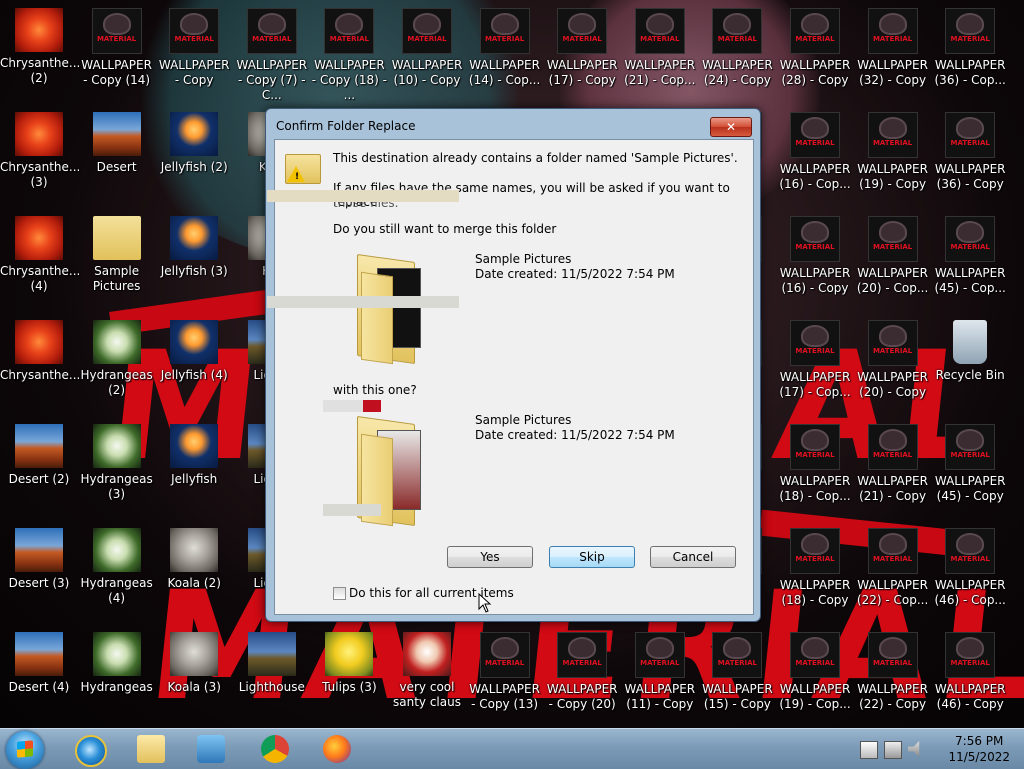  I want to click on windows-logo-icon, so click(25, 749).